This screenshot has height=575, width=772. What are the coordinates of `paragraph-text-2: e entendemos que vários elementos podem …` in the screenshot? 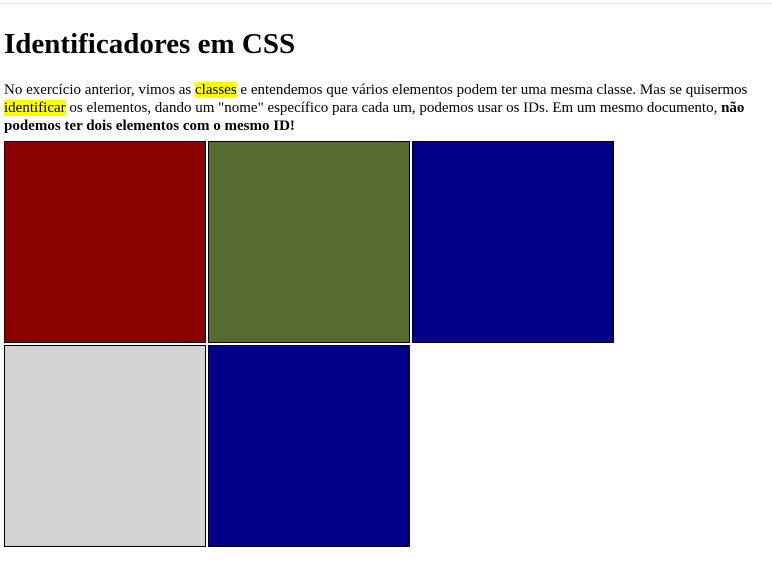 It's located at (492, 90).